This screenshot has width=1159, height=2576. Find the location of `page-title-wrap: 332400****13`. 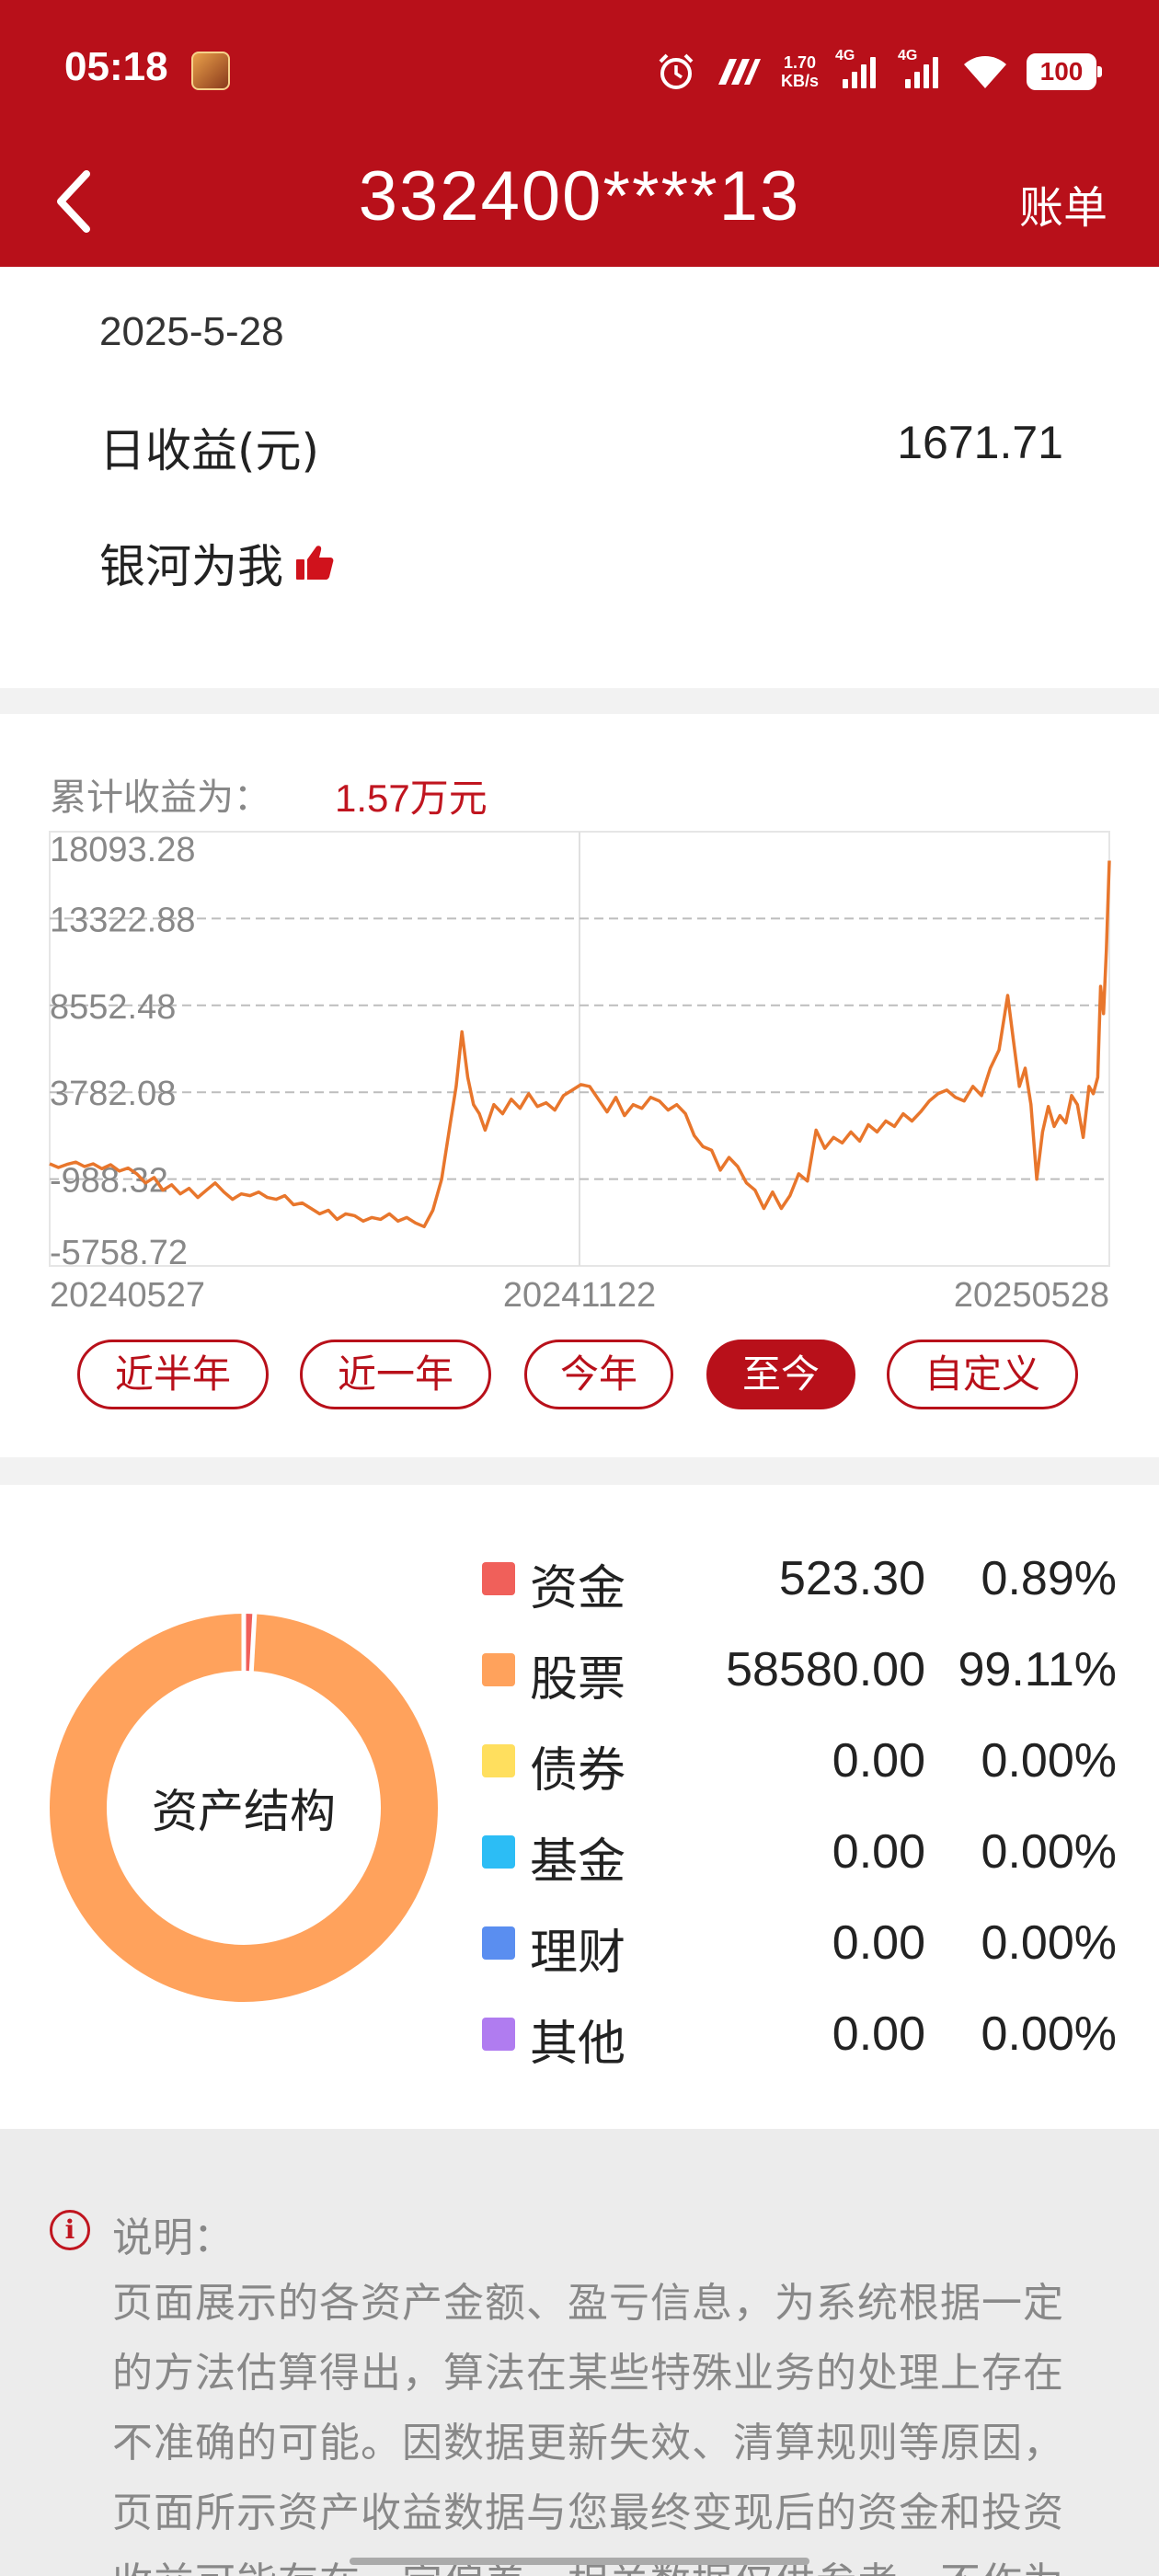

page-title-wrap: 332400****13 is located at coordinates (579, 196).